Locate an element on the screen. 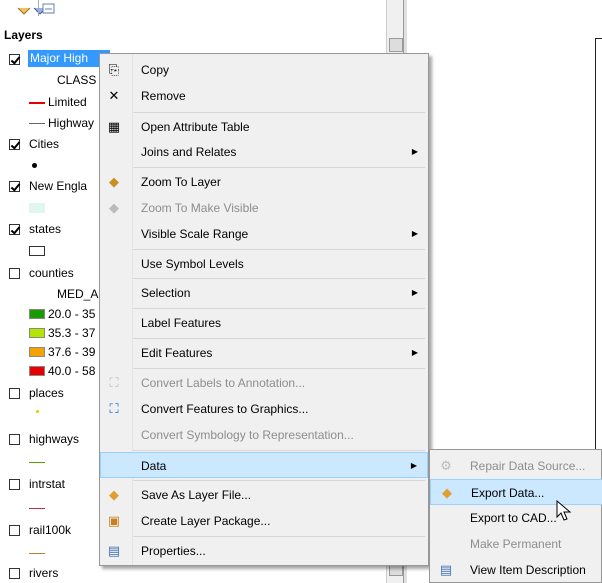  legend-field-name: CLASS is located at coordinates (77, 80).